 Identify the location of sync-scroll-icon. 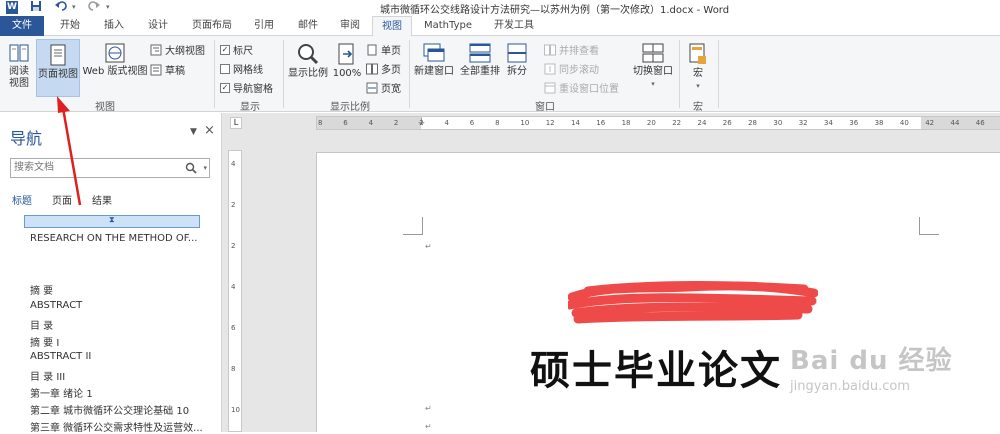
(550, 68).